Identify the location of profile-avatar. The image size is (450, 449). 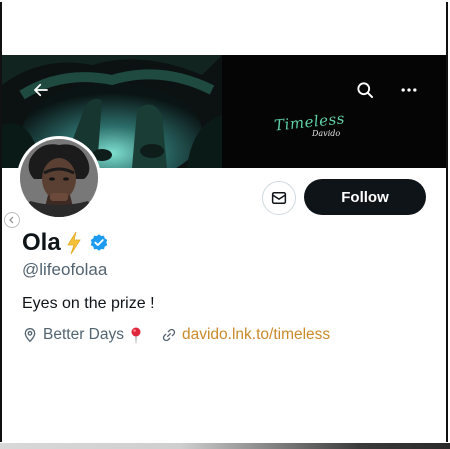
(59, 178).